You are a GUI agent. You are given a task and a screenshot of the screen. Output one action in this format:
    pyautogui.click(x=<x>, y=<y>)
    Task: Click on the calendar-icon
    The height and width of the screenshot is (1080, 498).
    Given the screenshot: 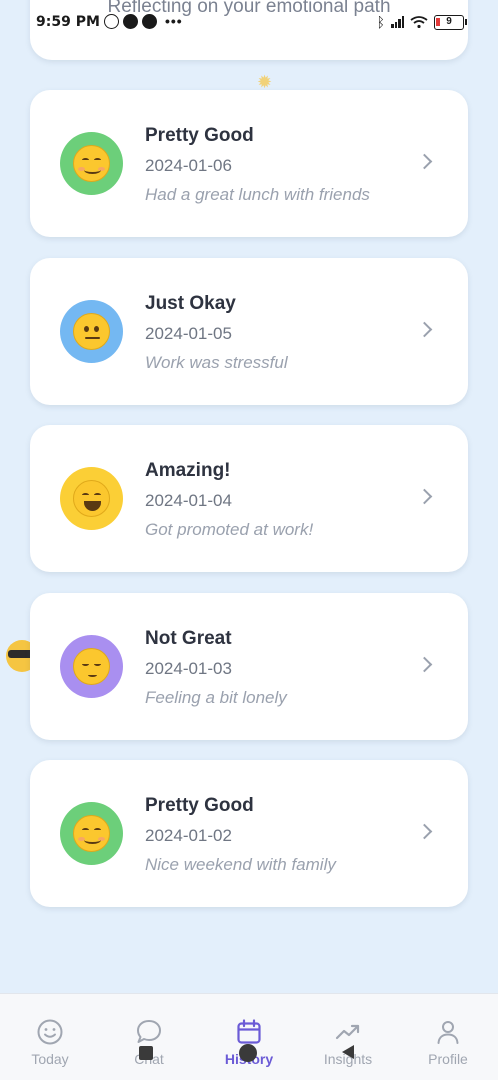 What is the action you would take?
    pyautogui.click(x=249, y=1031)
    